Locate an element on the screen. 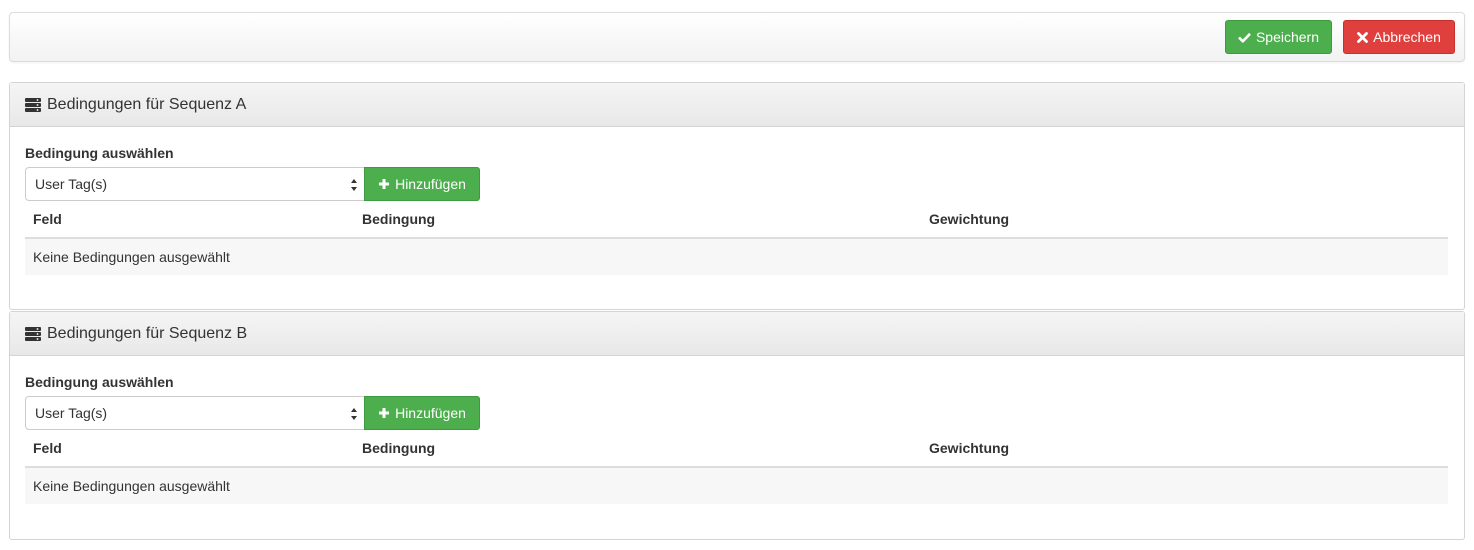  check-icon is located at coordinates (1244, 37).